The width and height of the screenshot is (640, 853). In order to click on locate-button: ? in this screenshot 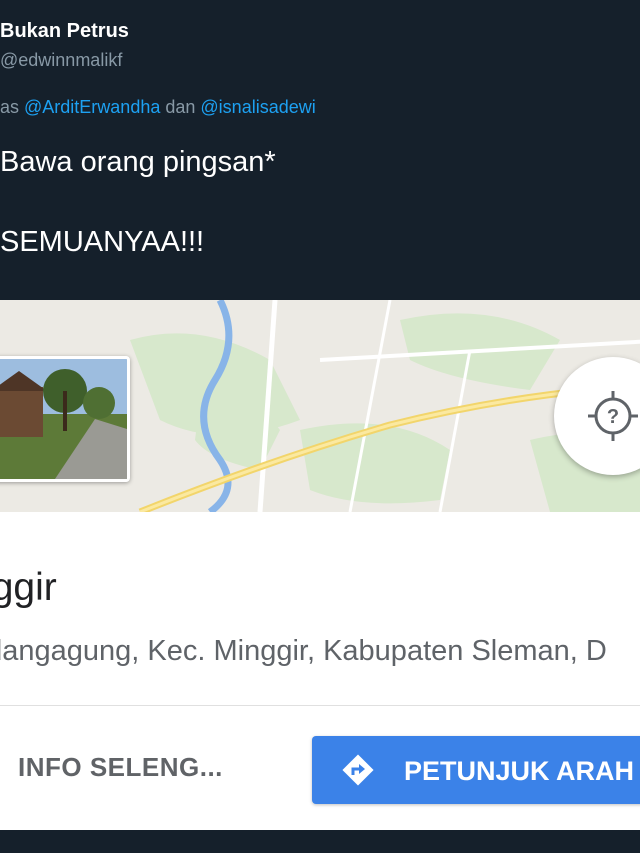, I will do `click(597, 416)`.